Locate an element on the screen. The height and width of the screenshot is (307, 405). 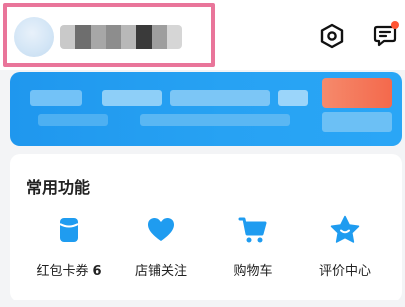
user-avatar-icon is located at coordinates (34, 37).